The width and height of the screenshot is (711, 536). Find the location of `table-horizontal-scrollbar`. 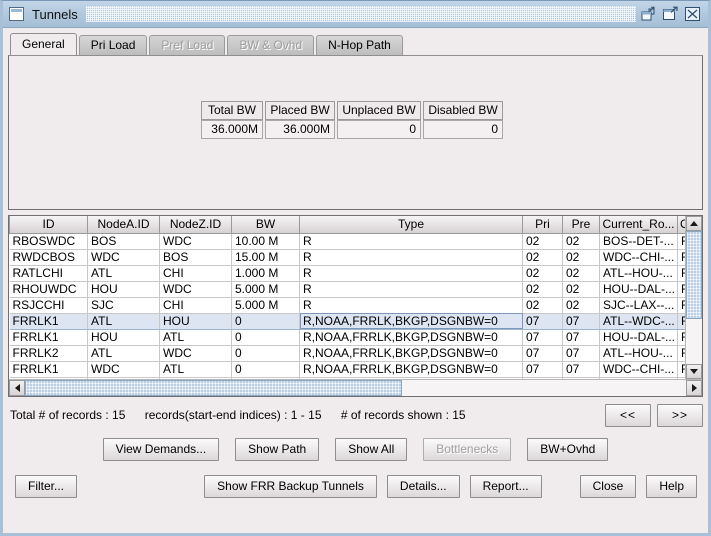

table-horizontal-scrollbar is located at coordinates (355, 387).